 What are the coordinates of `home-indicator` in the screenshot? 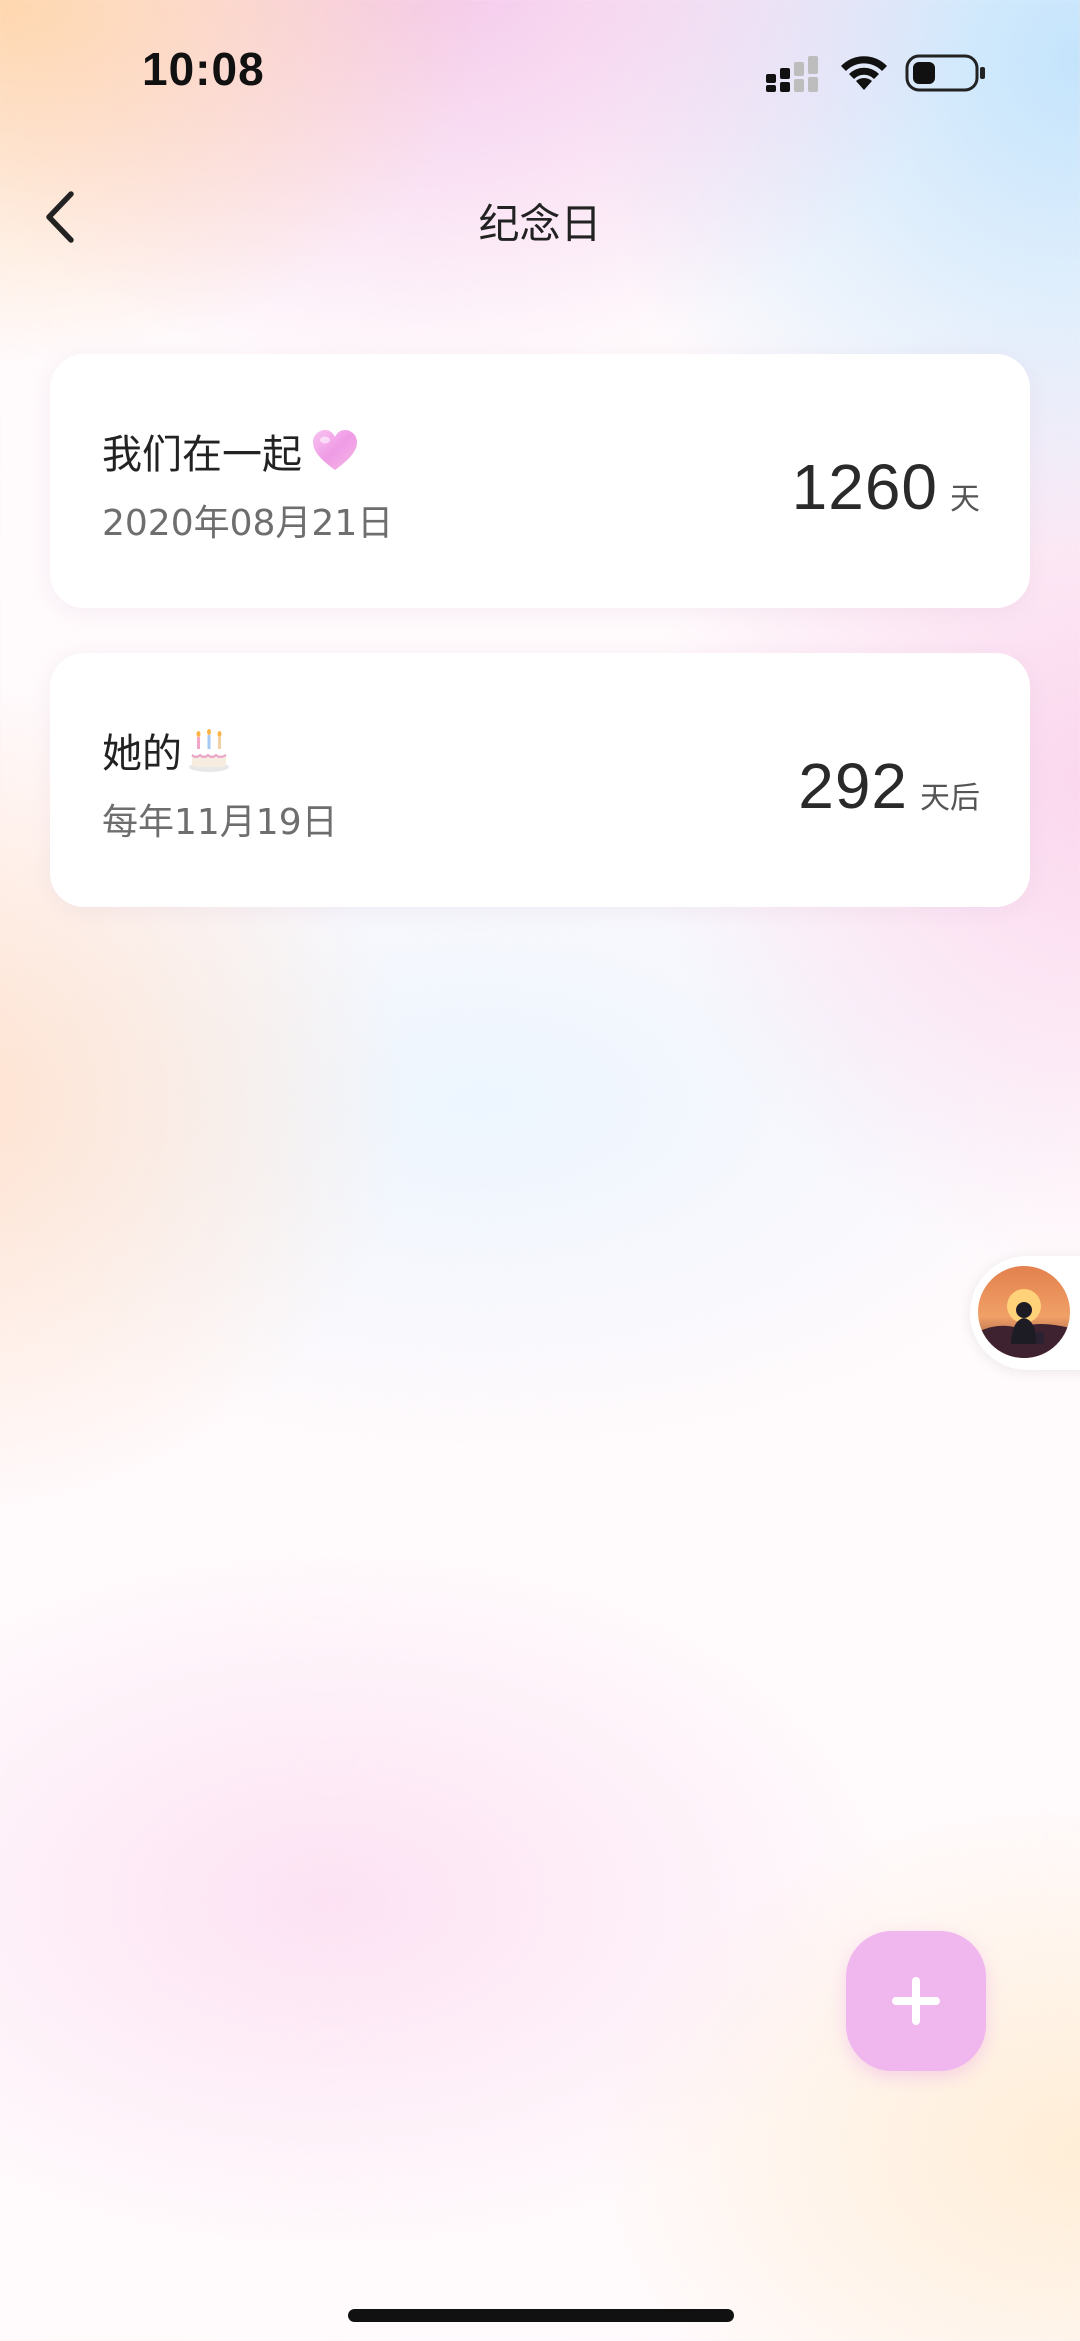 It's located at (541, 2315).